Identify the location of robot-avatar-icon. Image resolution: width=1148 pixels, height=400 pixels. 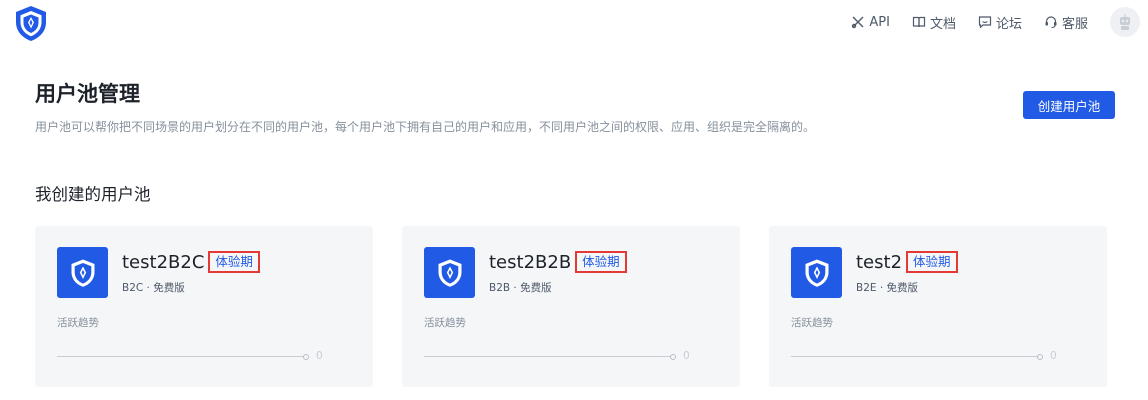
(1125, 22).